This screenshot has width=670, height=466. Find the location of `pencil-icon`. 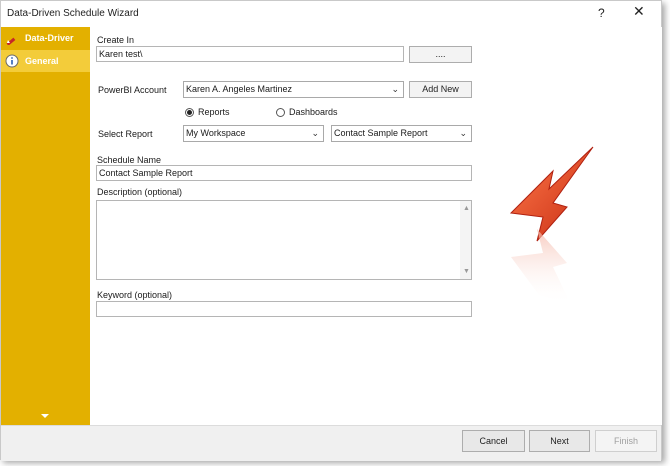

pencil-icon is located at coordinates (12, 38).